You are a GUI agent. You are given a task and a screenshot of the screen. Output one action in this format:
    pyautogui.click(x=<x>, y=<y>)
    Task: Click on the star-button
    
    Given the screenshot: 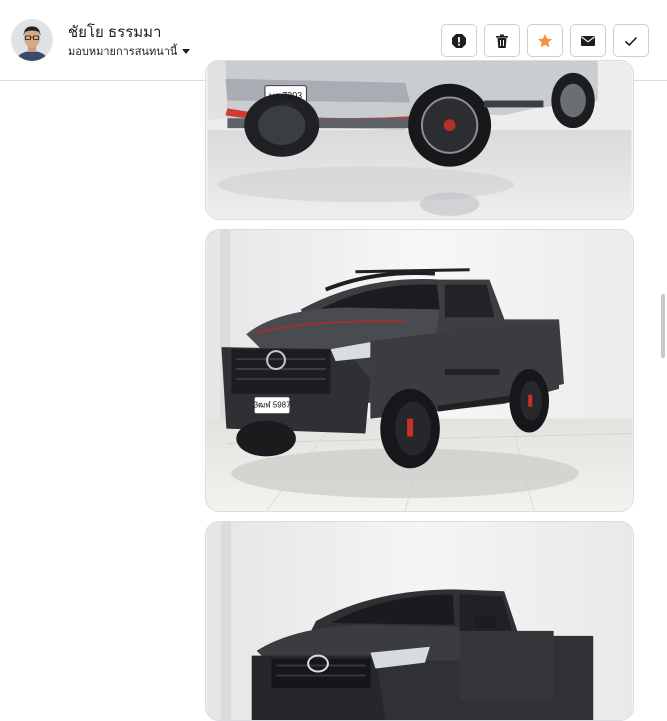 What is the action you would take?
    pyautogui.click(x=545, y=40)
    